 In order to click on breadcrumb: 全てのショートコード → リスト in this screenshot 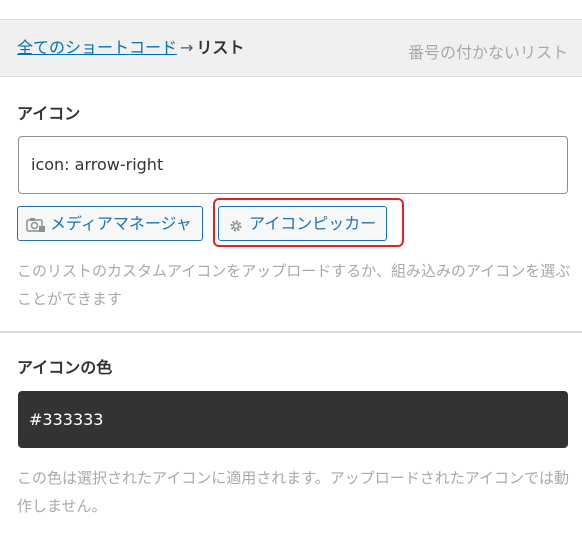, I will do `click(130, 48)`.